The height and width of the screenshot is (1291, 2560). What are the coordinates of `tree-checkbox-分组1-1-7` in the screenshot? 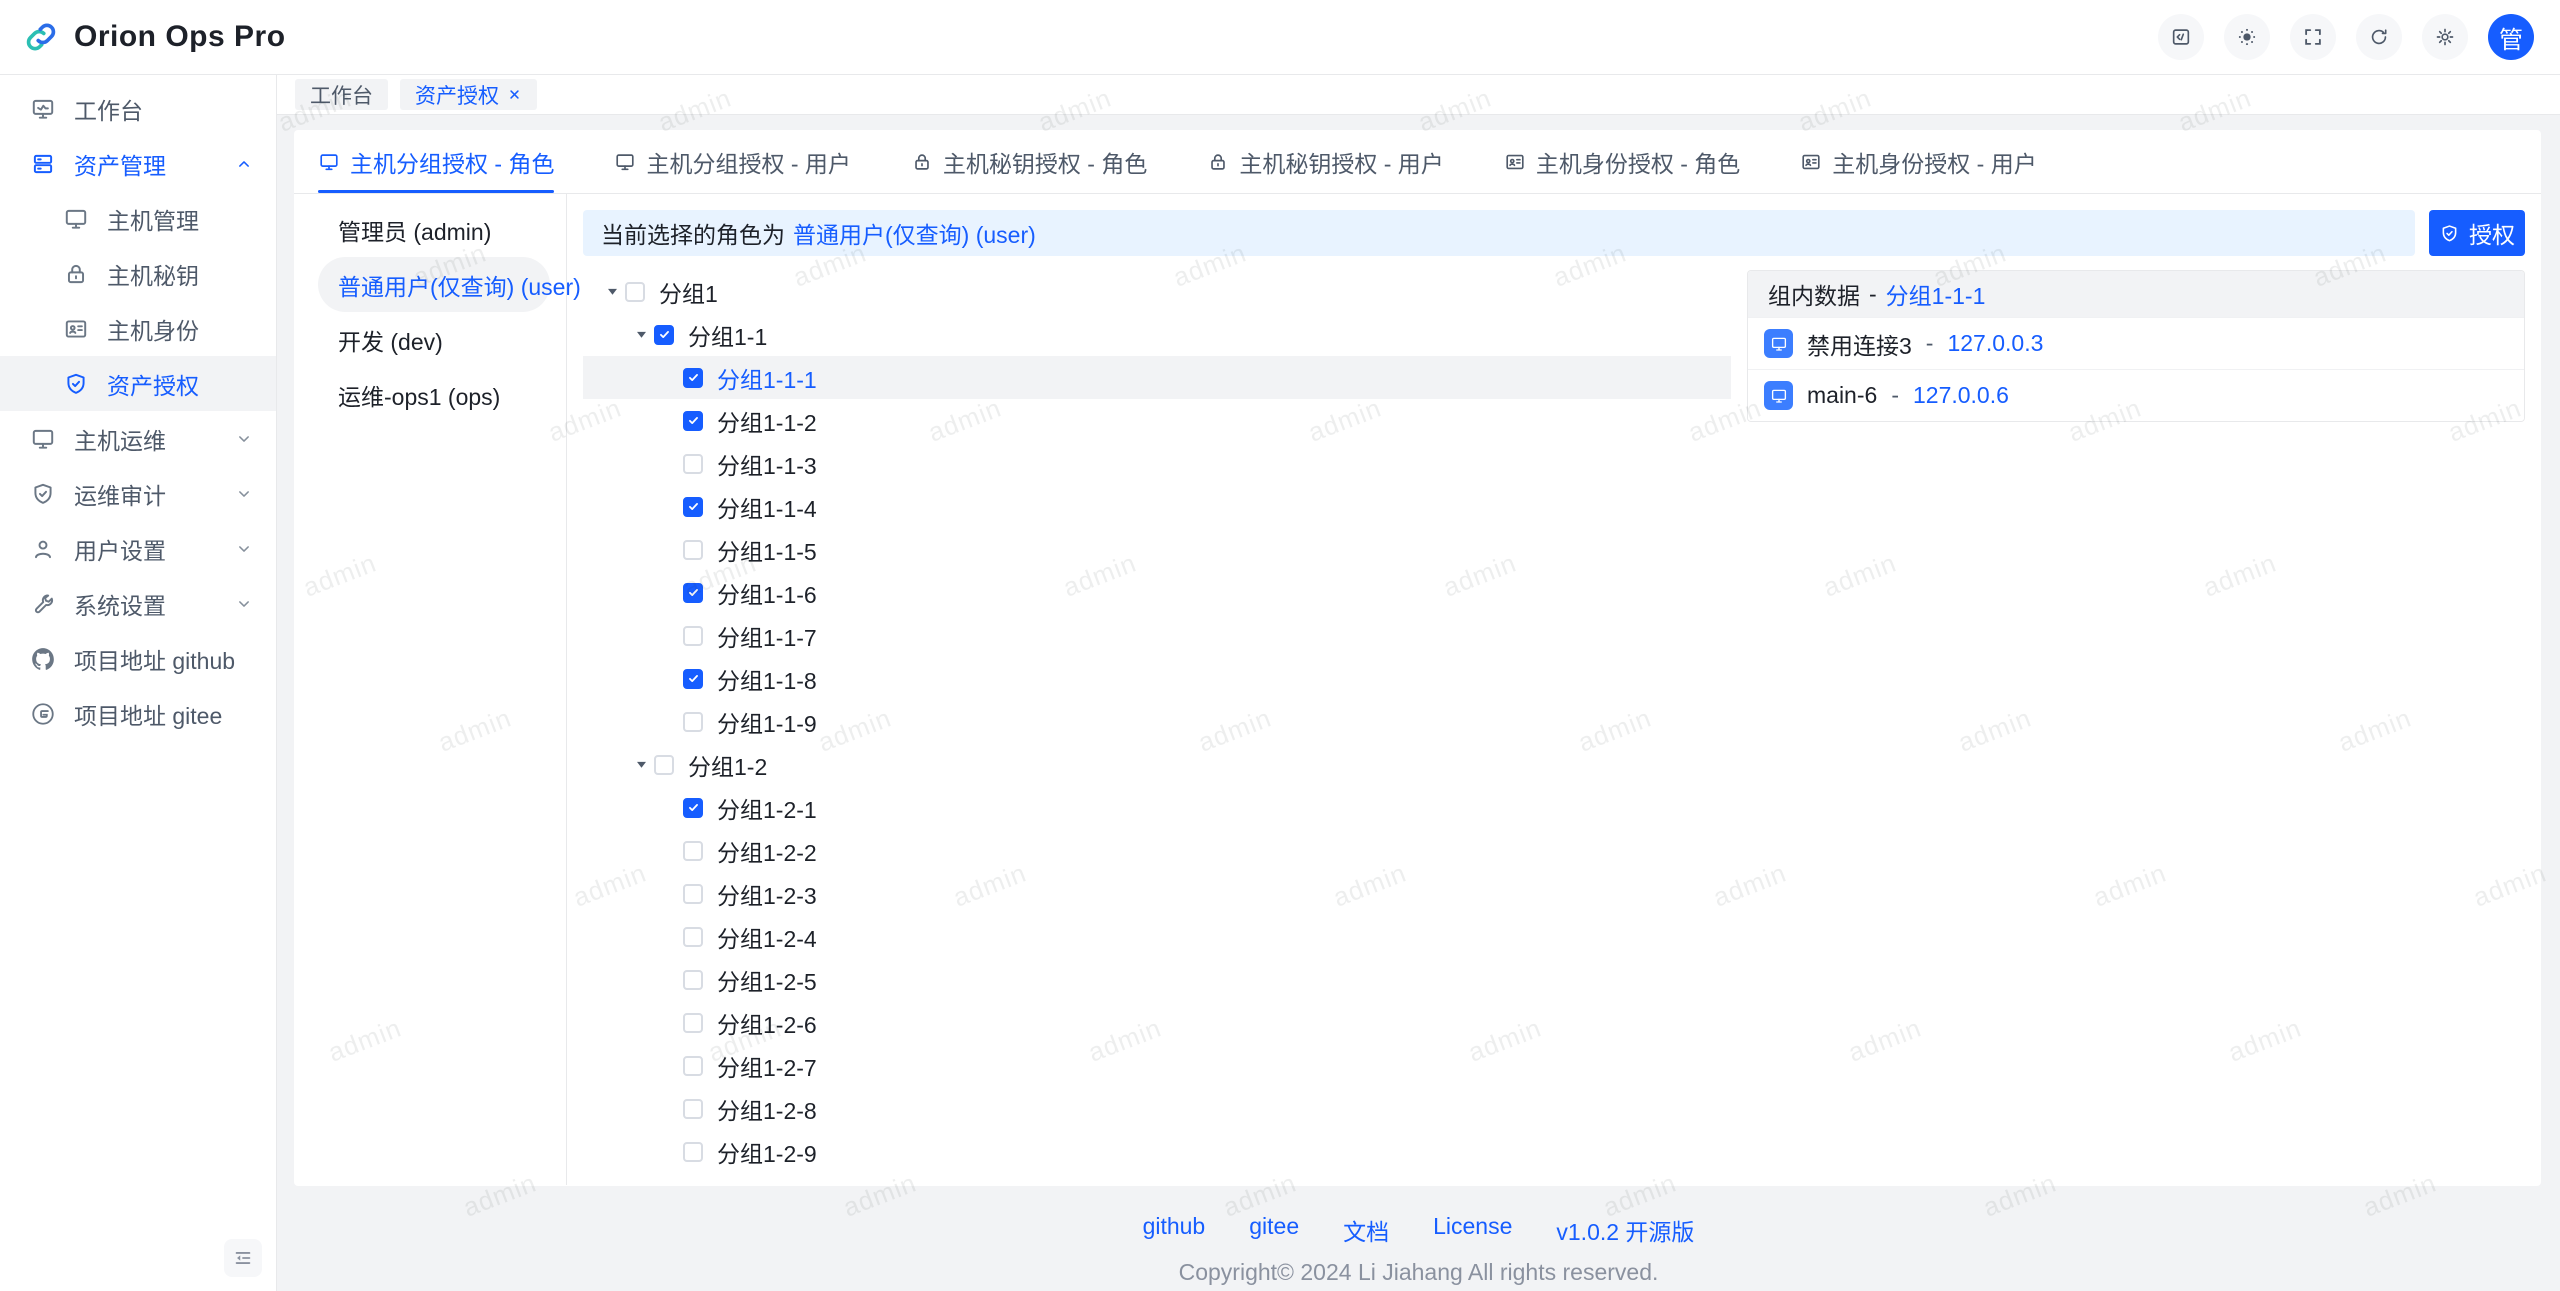 It's located at (693, 635).